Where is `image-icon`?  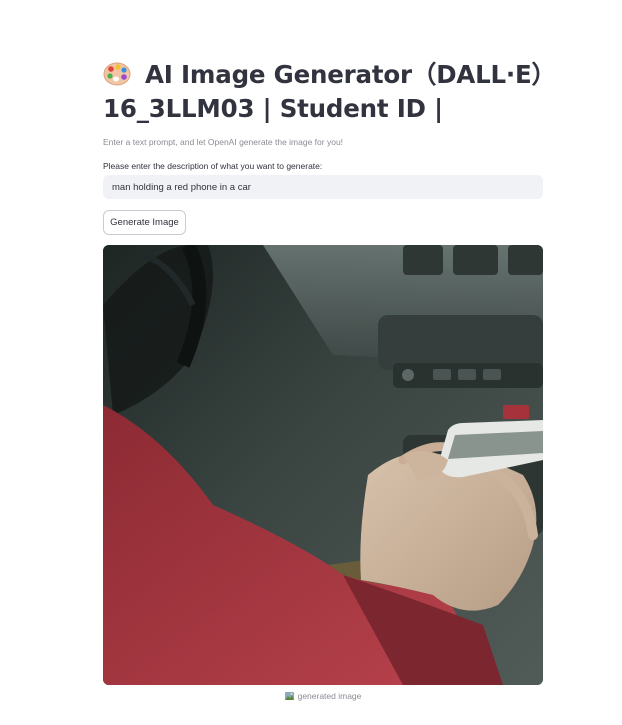
image-icon is located at coordinates (289, 696).